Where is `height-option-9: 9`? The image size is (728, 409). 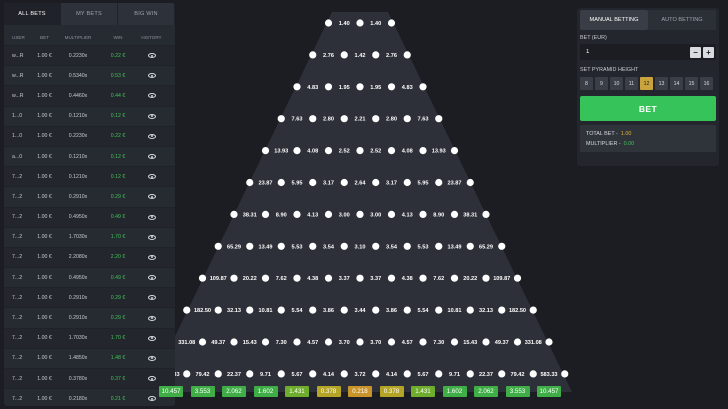
height-option-9: 9 is located at coordinates (601, 83).